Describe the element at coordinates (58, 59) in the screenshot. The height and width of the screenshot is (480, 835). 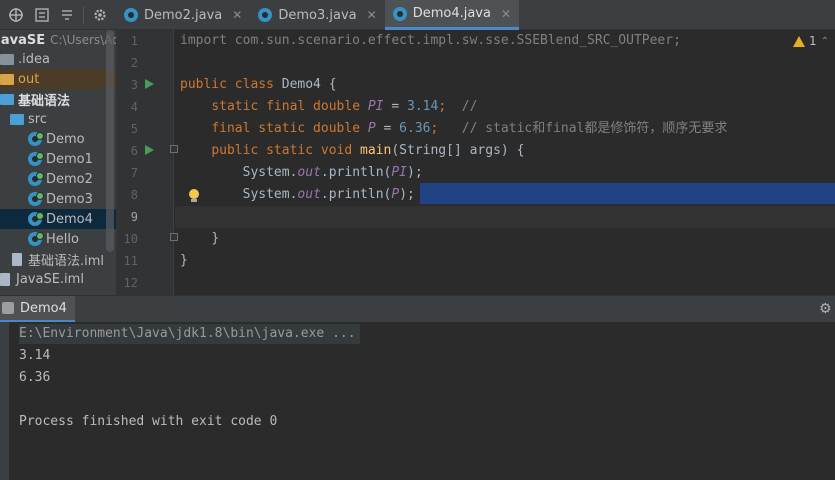
I see `tree-item-idea: .idea` at that location.